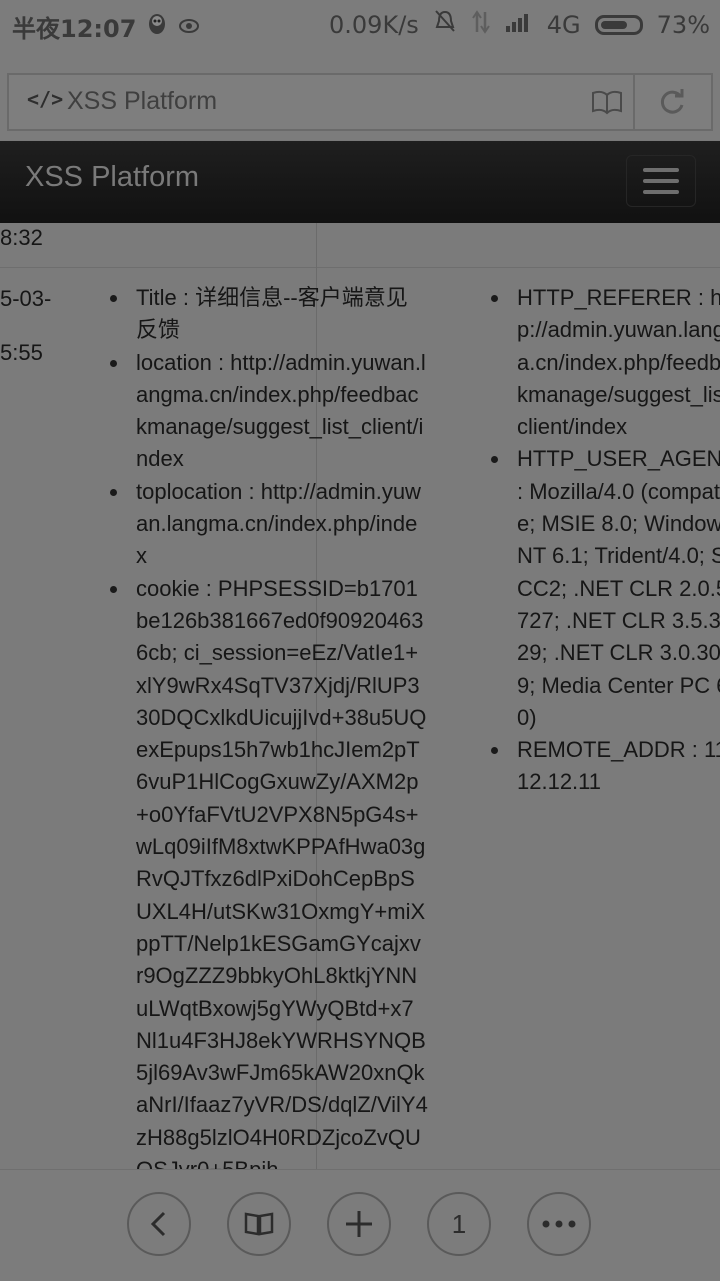 Image resolution: width=720 pixels, height=1281 pixels. I want to click on network-speed: 0.09K/s, so click(374, 25).